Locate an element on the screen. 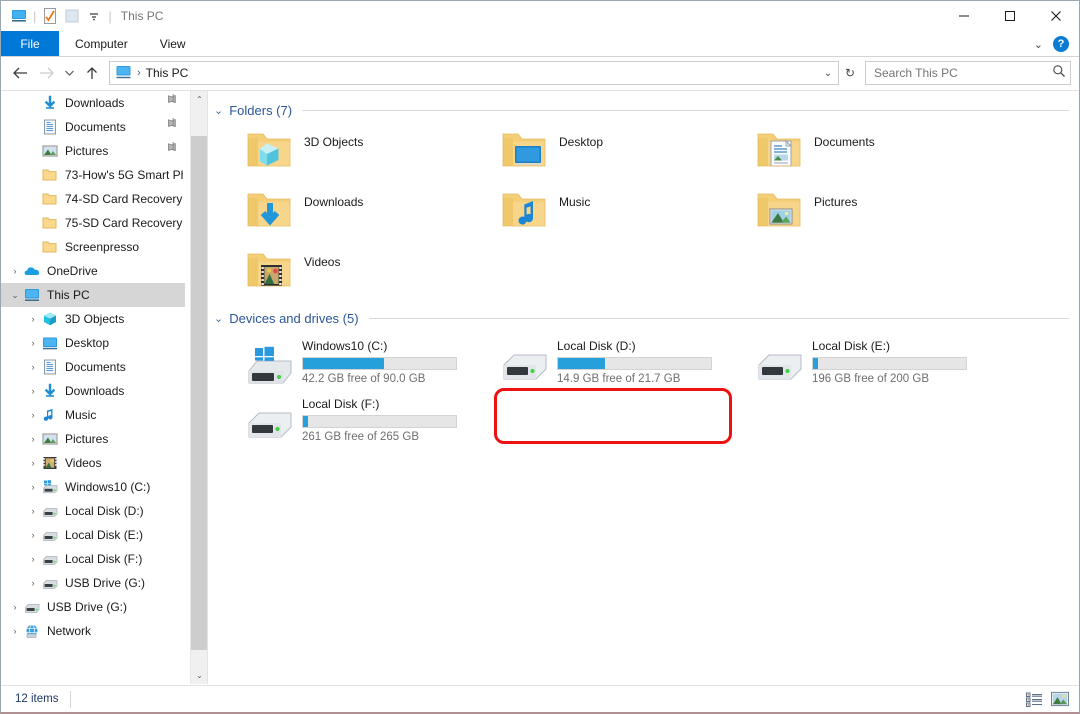 This screenshot has height=714, width=1080. folder-item: Desktop is located at coordinates (590, 151).